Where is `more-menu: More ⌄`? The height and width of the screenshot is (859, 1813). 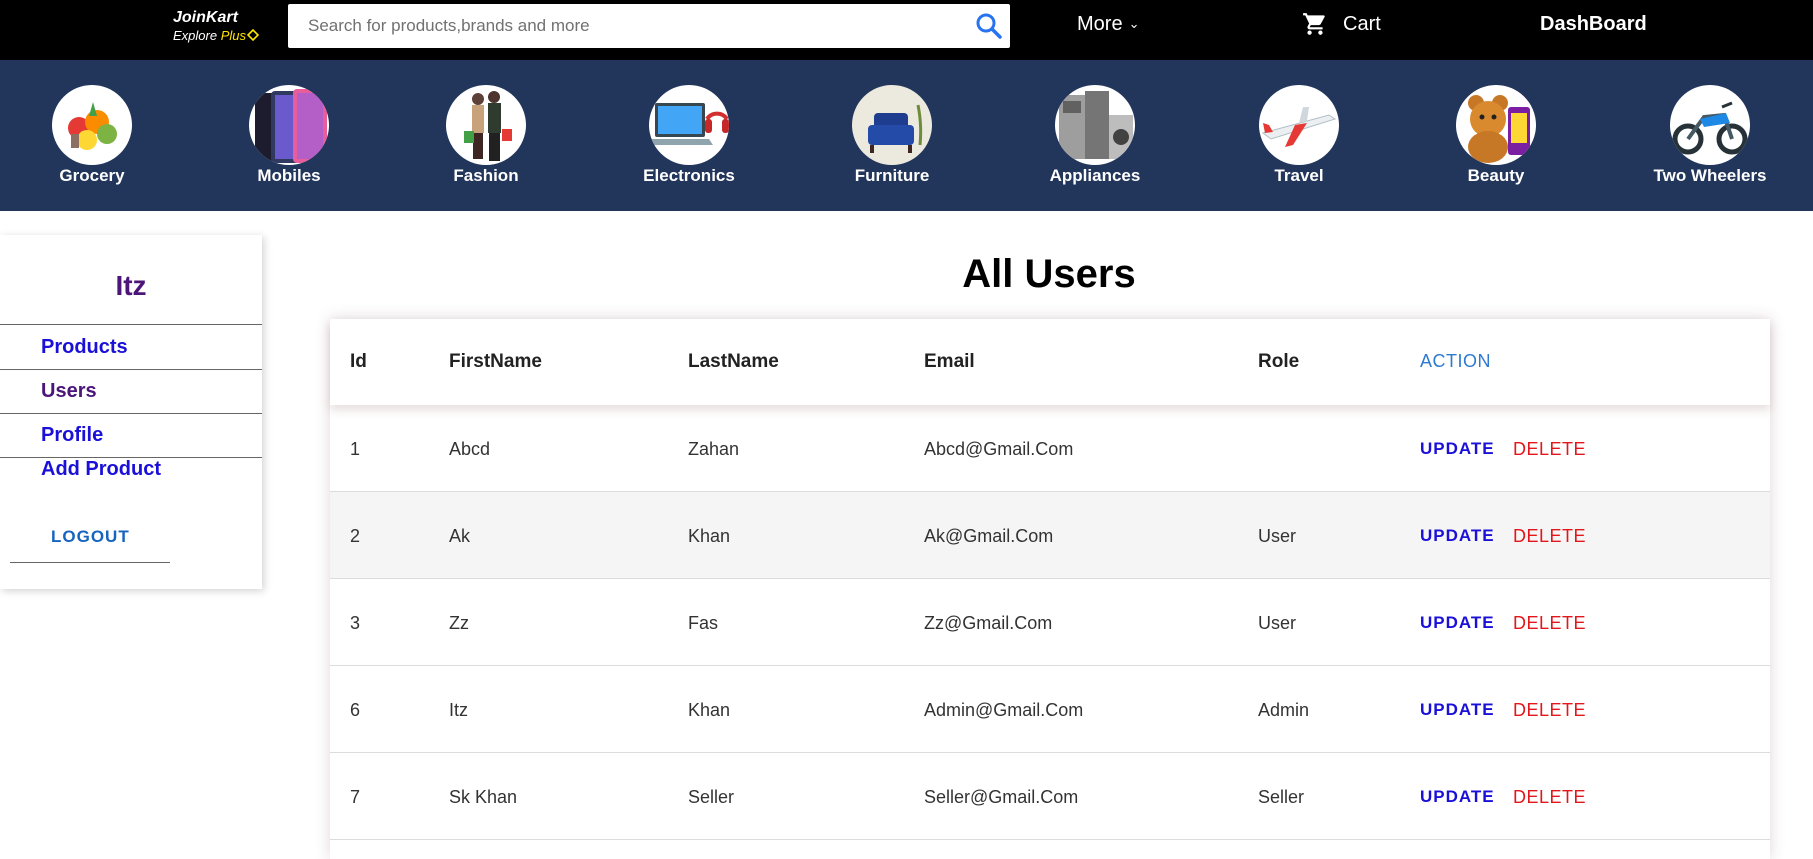
more-menu: More ⌄ is located at coordinates (1108, 24).